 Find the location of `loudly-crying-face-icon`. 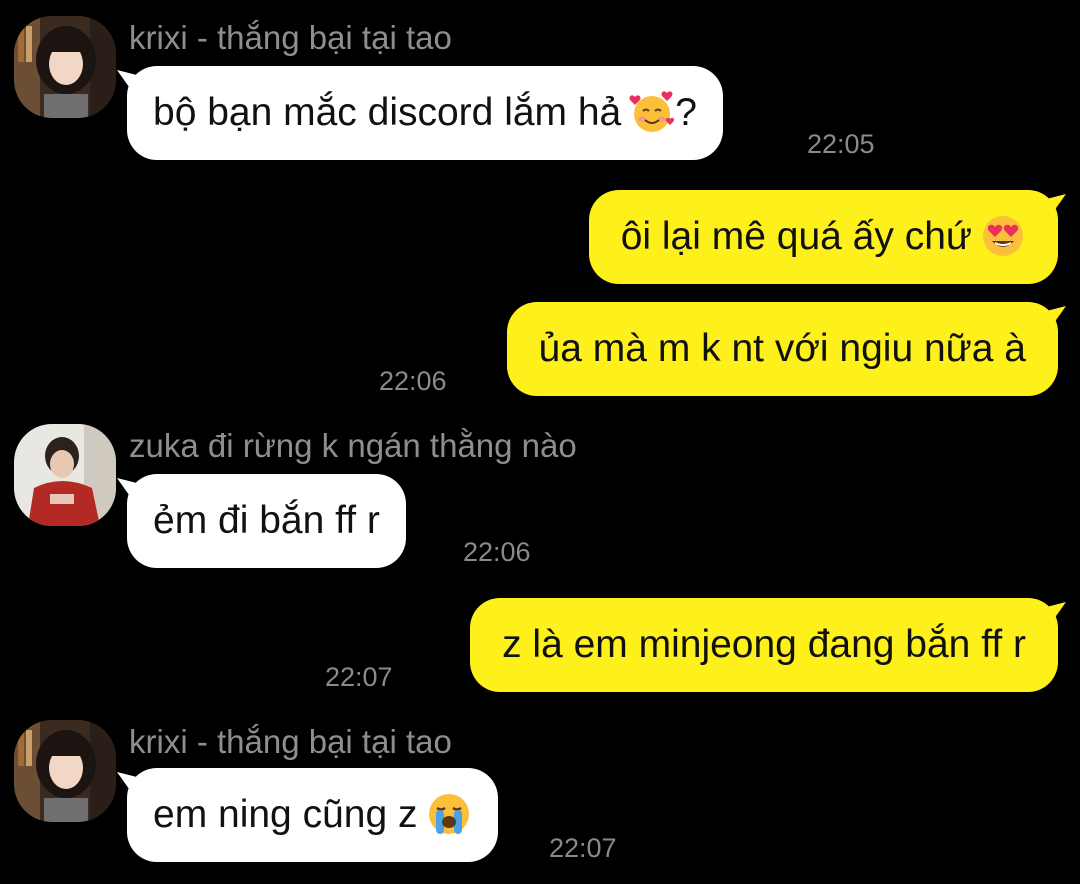

loudly-crying-face-icon is located at coordinates (449, 814).